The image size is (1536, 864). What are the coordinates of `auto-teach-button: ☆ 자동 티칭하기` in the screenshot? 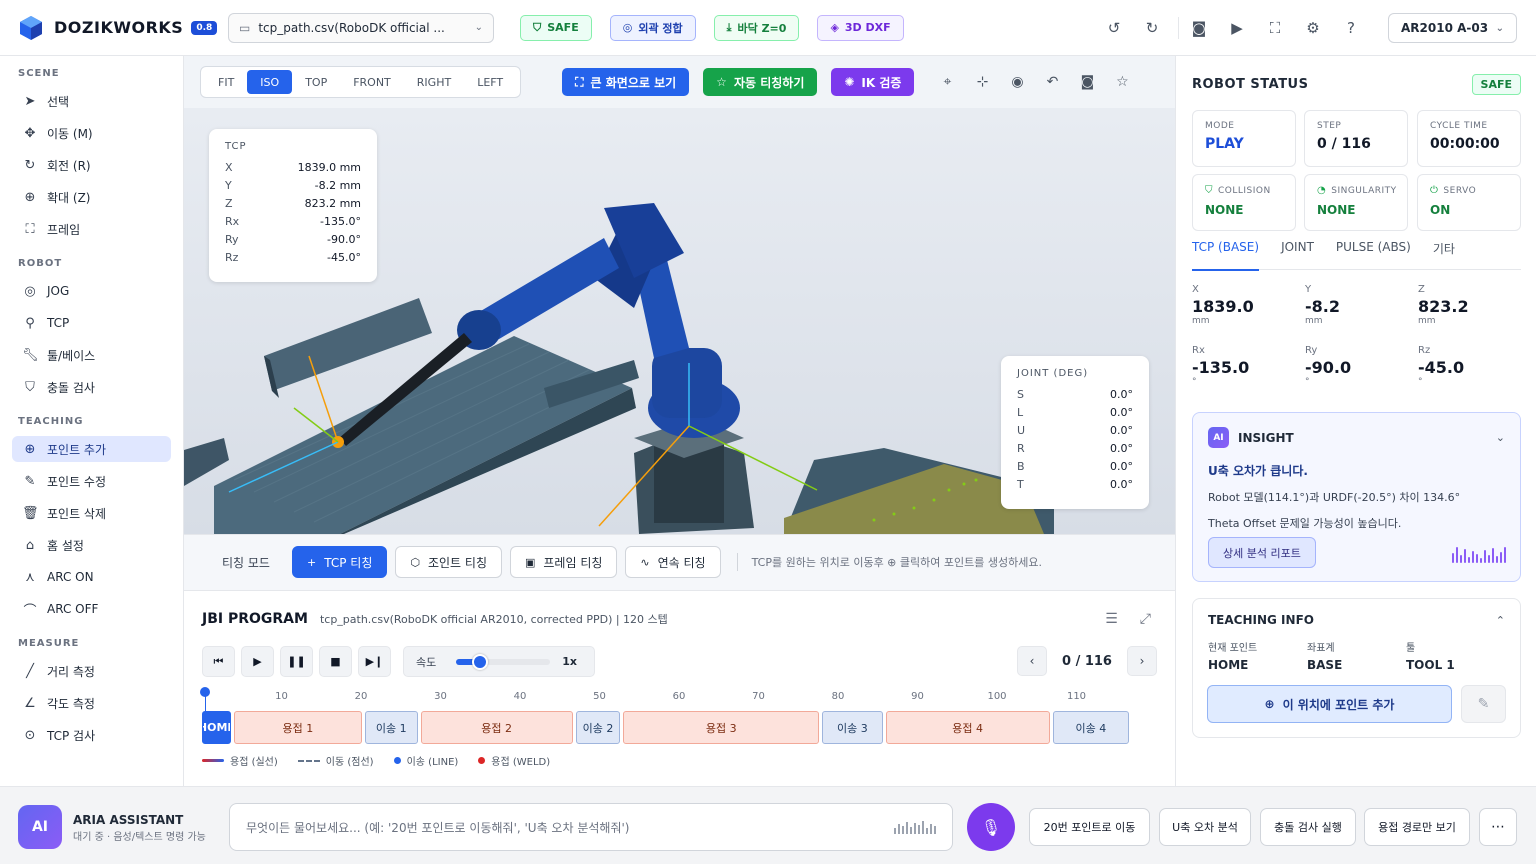 It's located at (760, 82).